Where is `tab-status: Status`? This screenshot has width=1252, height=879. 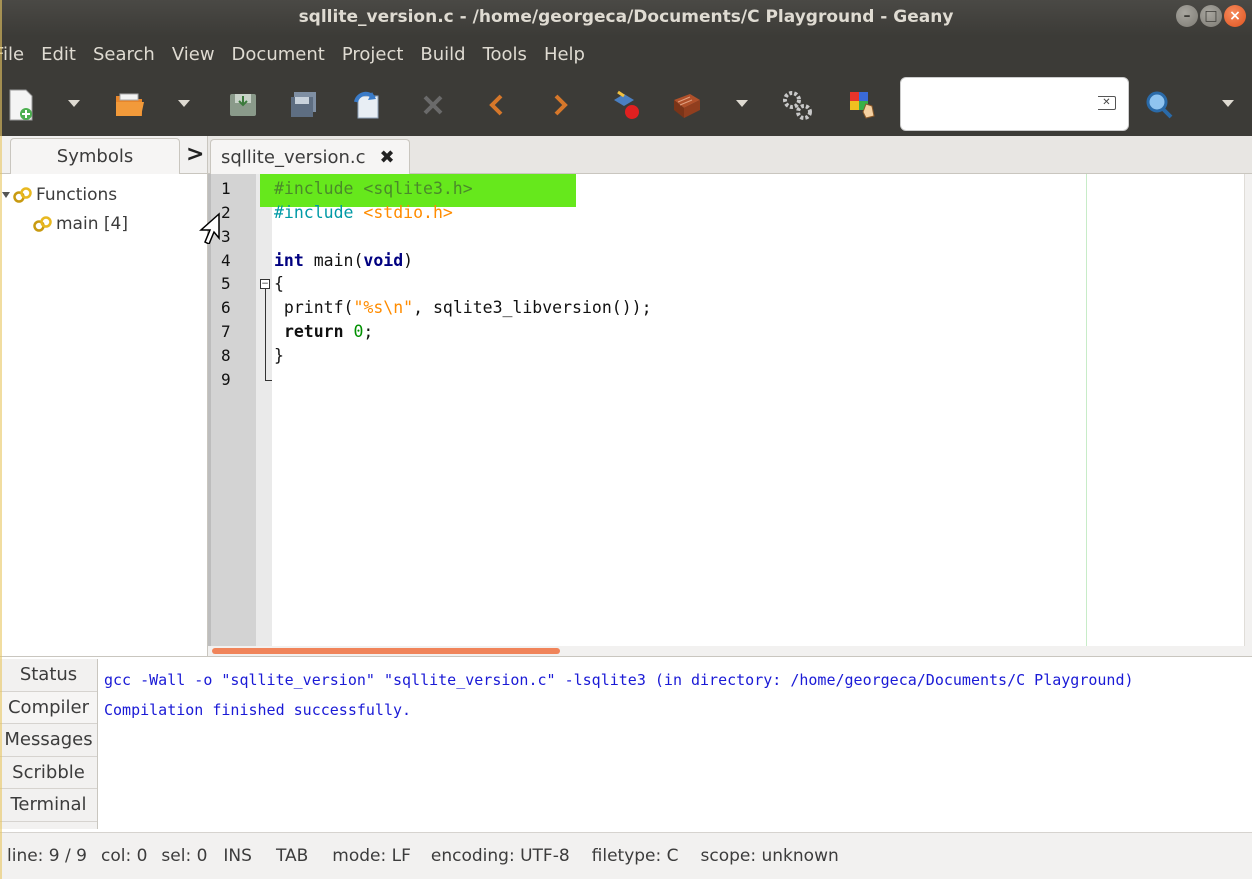 tab-status: Status is located at coordinates (48, 675).